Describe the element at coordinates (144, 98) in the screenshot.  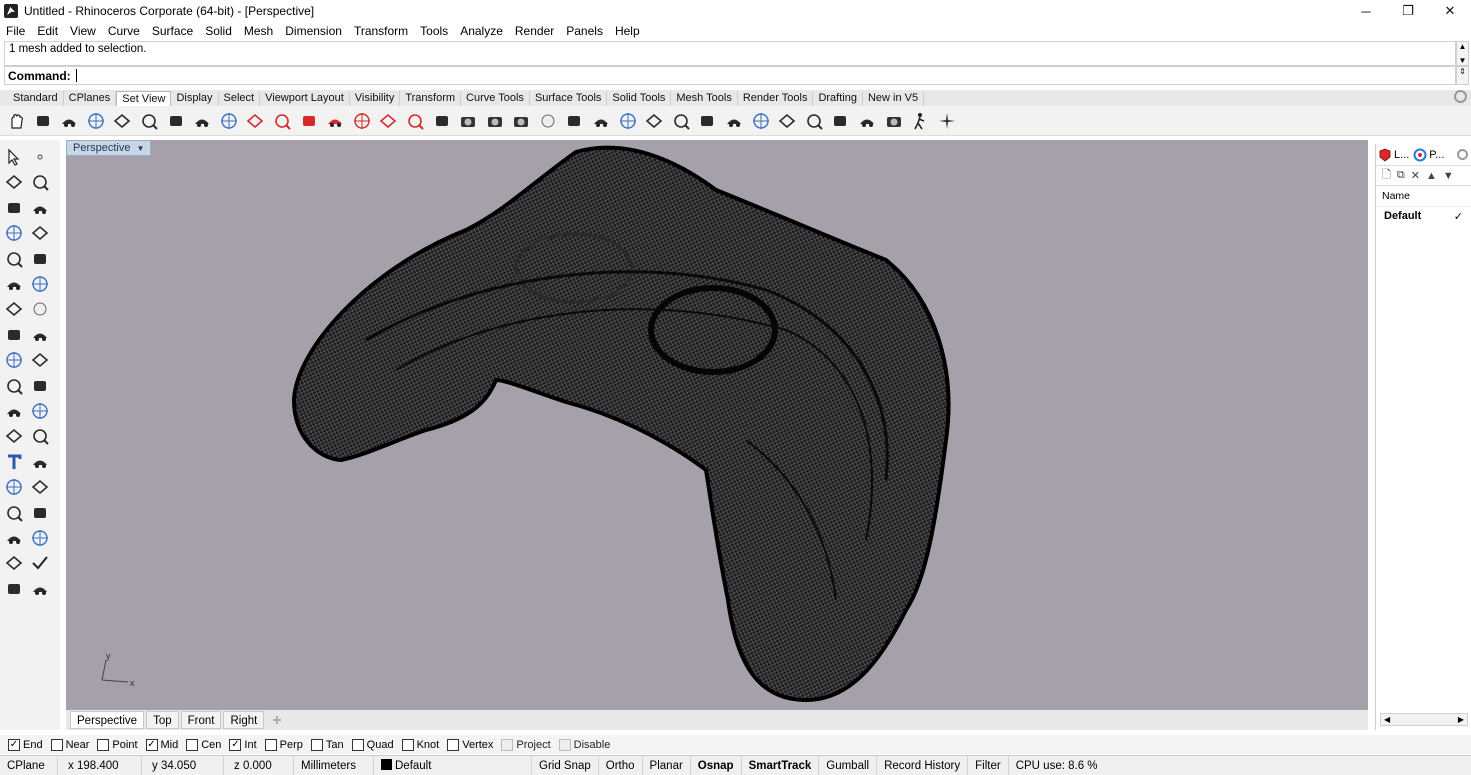
I see `toolbar-tab-set-view: Set View` at that location.